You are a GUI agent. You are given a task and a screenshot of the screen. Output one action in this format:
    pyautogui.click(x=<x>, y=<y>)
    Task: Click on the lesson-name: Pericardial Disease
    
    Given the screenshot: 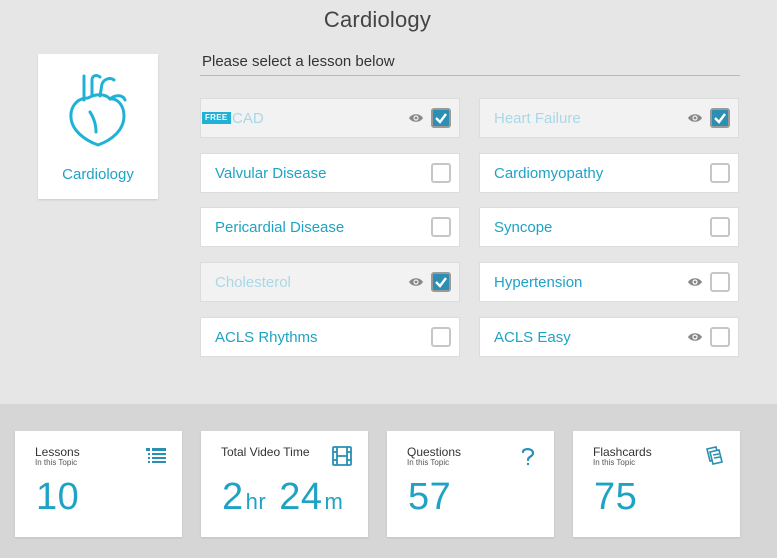 What is the action you would take?
    pyautogui.click(x=279, y=227)
    